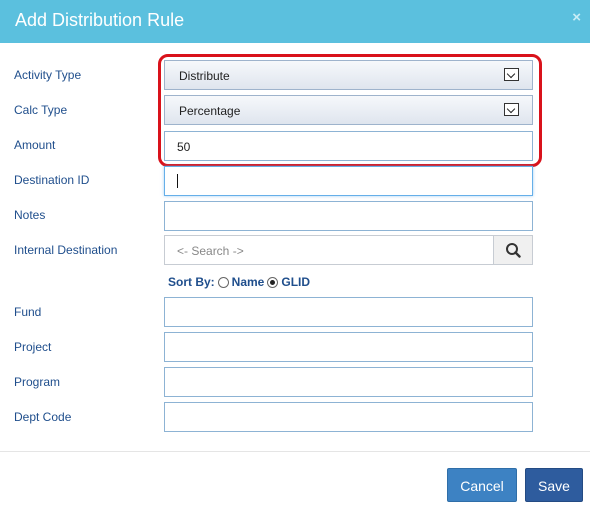  What do you see at coordinates (48, 75) in the screenshot?
I see `activity-type-label: Activity Type` at bounding box center [48, 75].